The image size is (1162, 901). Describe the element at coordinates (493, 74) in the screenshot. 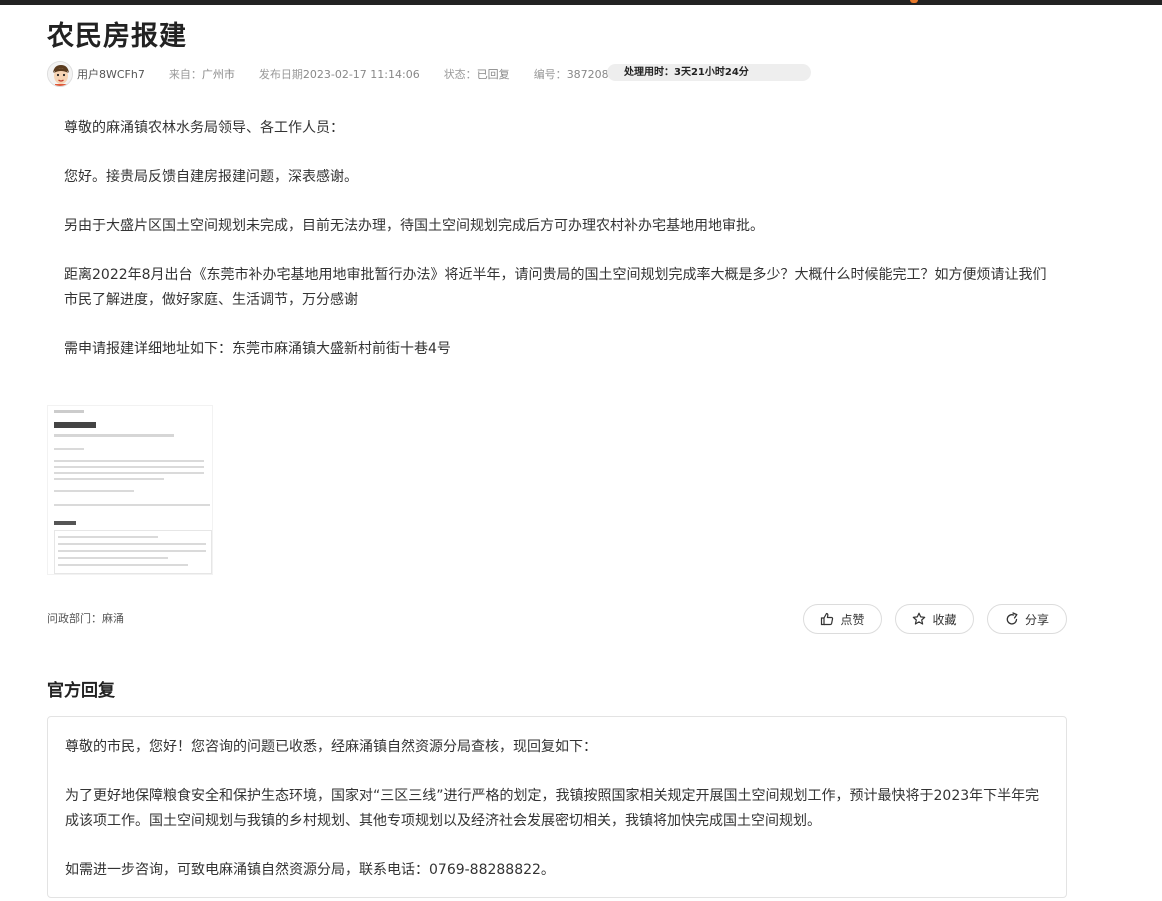

I see `meta-status-value: 已回复` at that location.